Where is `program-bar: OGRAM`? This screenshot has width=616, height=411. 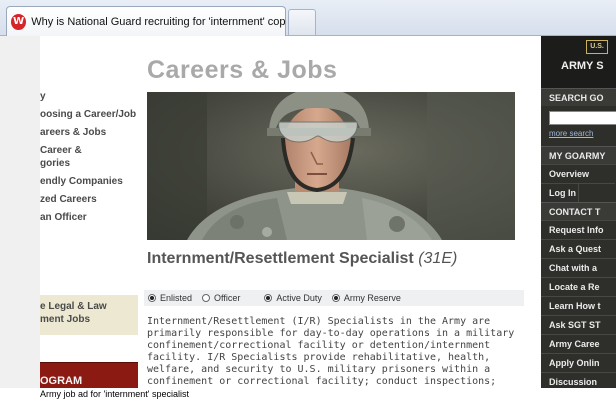
program-bar: OGRAM is located at coordinates (89, 375).